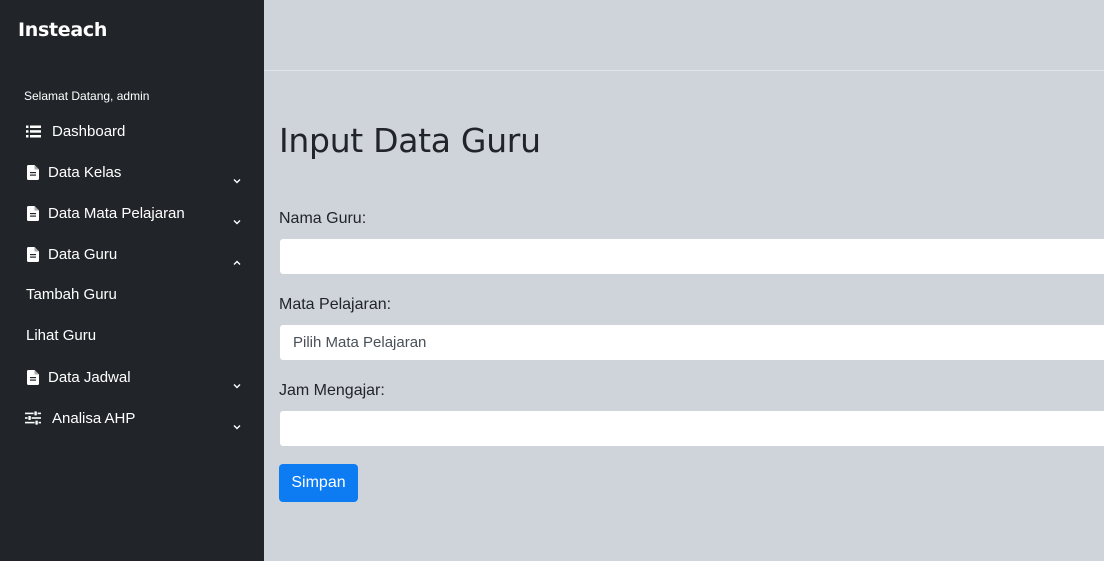 This screenshot has width=1104, height=561. Describe the element at coordinates (323, 218) in the screenshot. I see `nama-guru-label: Nama Guru:` at that location.